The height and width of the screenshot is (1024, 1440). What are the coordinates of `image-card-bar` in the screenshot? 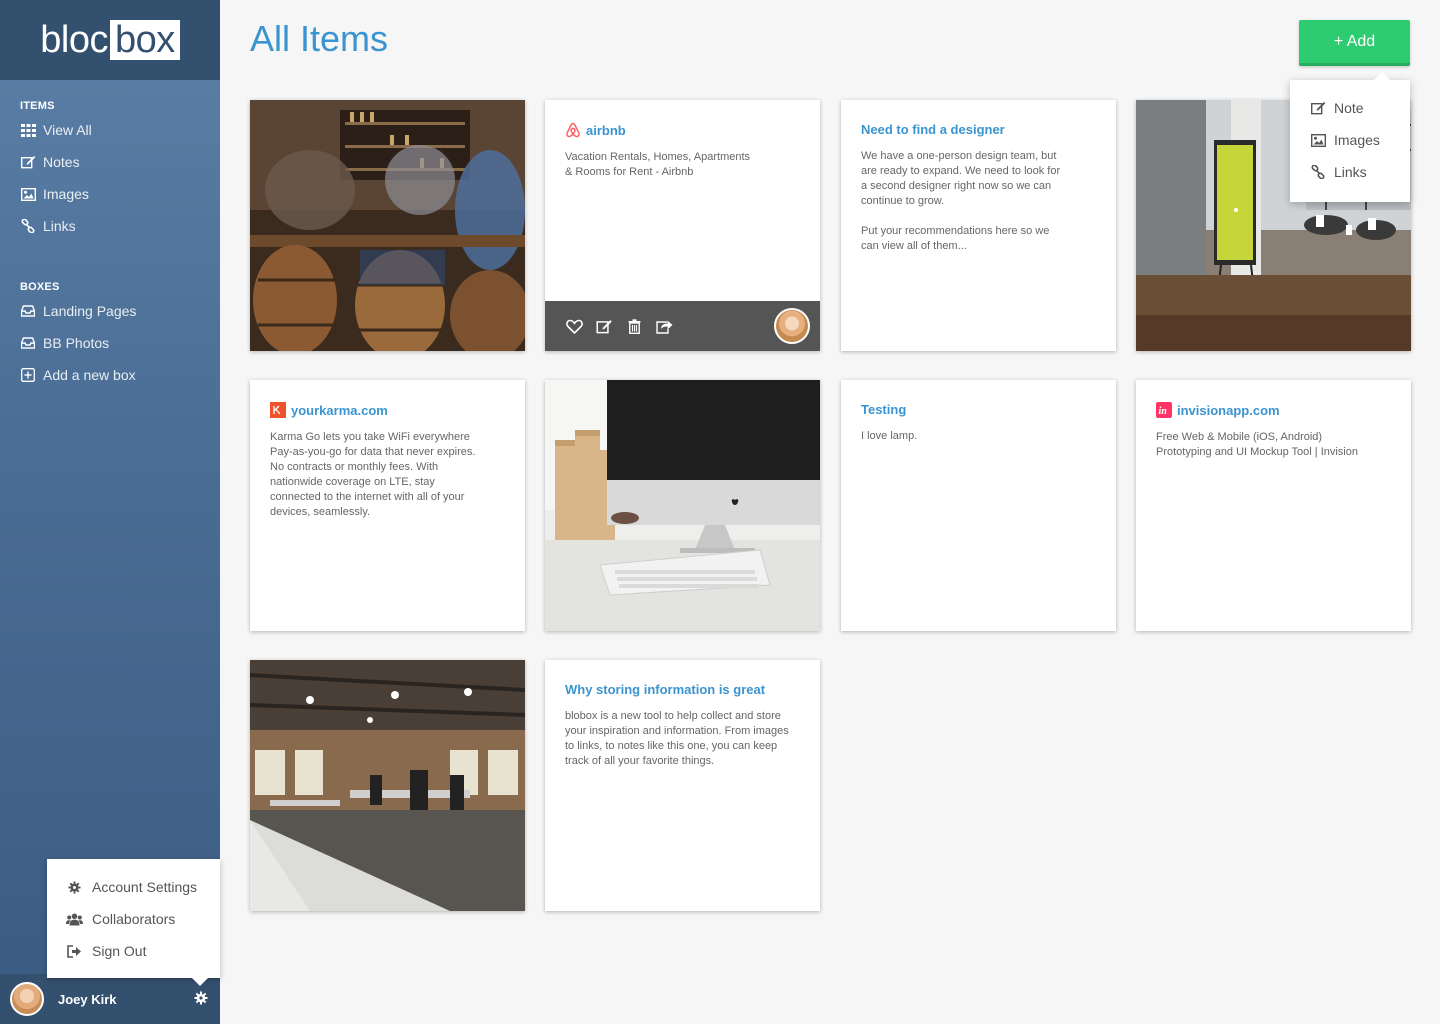 It's located at (387, 225).